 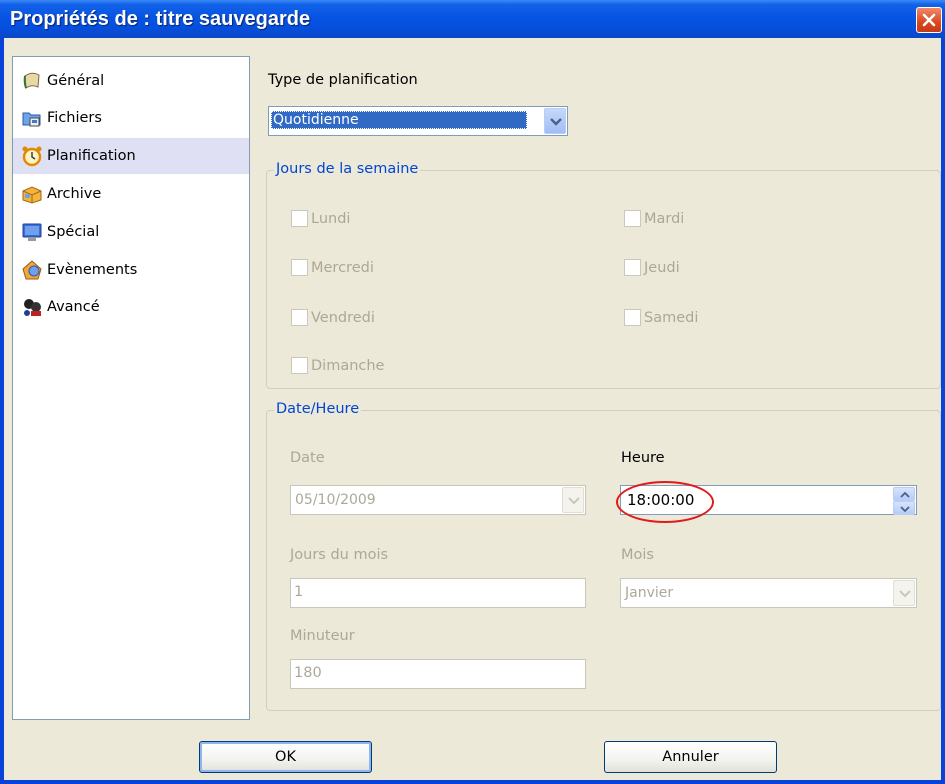 I want to click on window-title: Propriétés de : titre sauvegarde, so click(x=160, y=19).